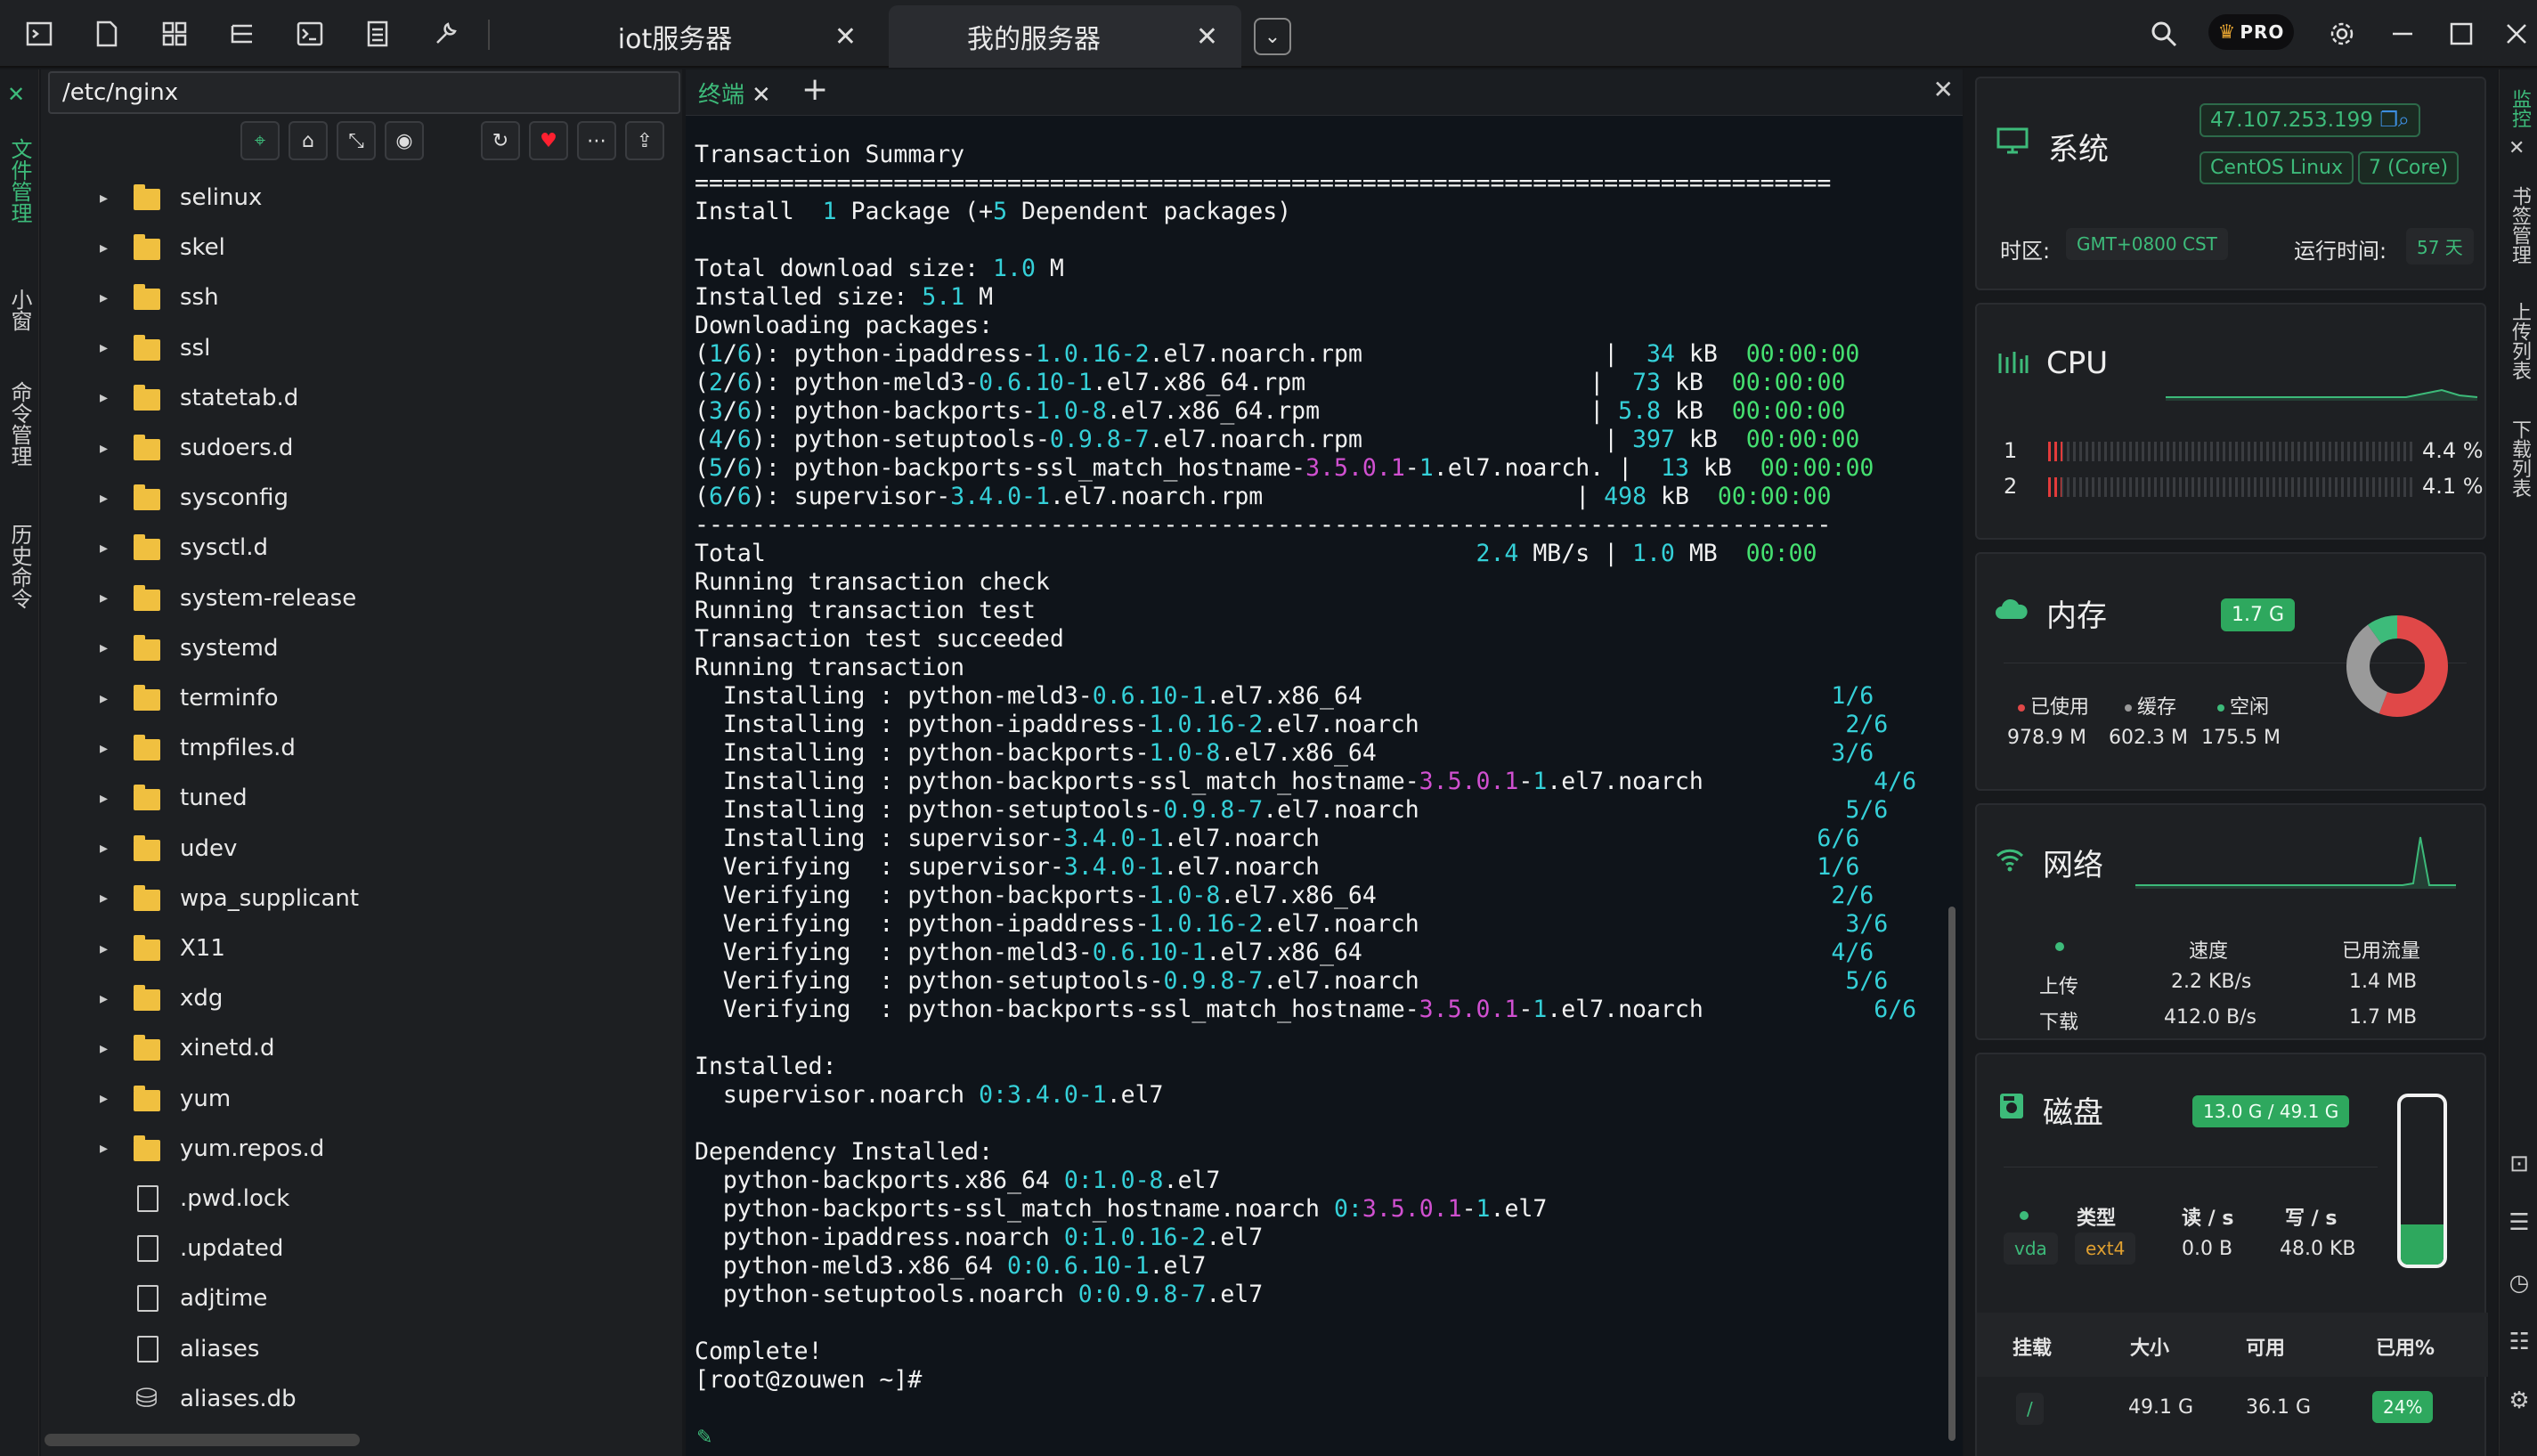  I want to click on search-icon: ⌕, so click(2404, 120).